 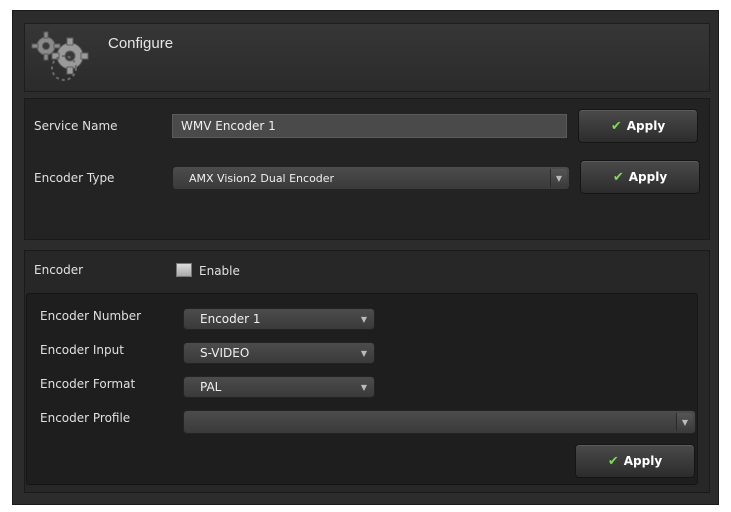 What do you see at coordinates (439, 422) in the screenshot?
I see `encoder-profile-select: ▼` at bounding box center [439, 422].